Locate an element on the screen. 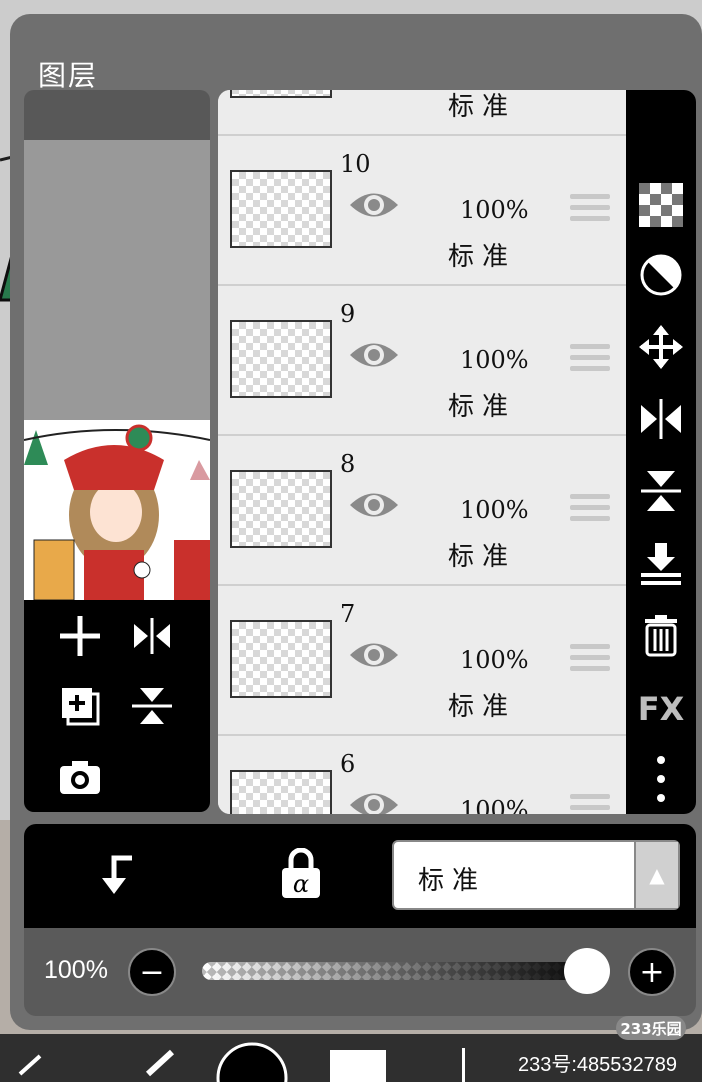 The width and height of the screenshot is (702, 1082). layer-row-9: 9 100% 标准 is located at coordinates (422, 361).